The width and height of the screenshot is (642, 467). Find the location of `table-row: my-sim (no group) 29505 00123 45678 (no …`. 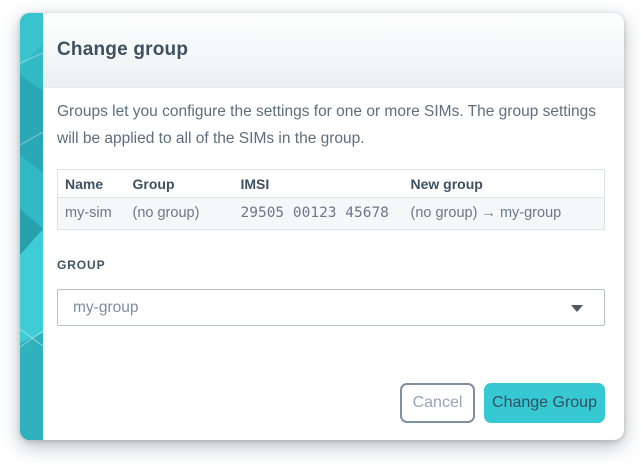

table-row: my-sim (no group) 29505 00123 45678 (no … is located at coordinates (331, 213).